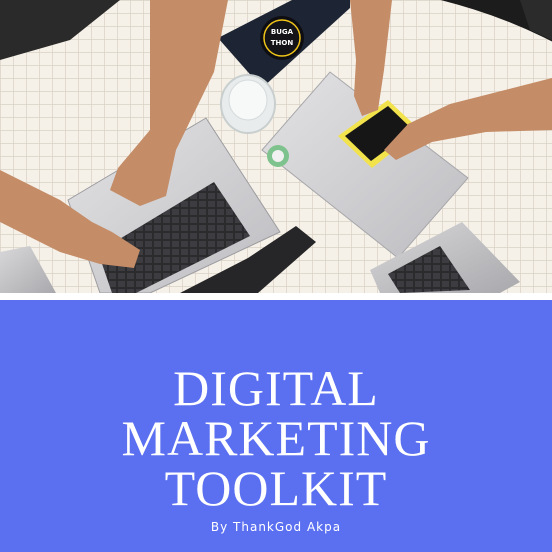 The height and width of the screenshot is (552, 552). Describe the element at coordinates (282, 32) in the screenshot. I see `sticker-text-1: BUGA` at that location.